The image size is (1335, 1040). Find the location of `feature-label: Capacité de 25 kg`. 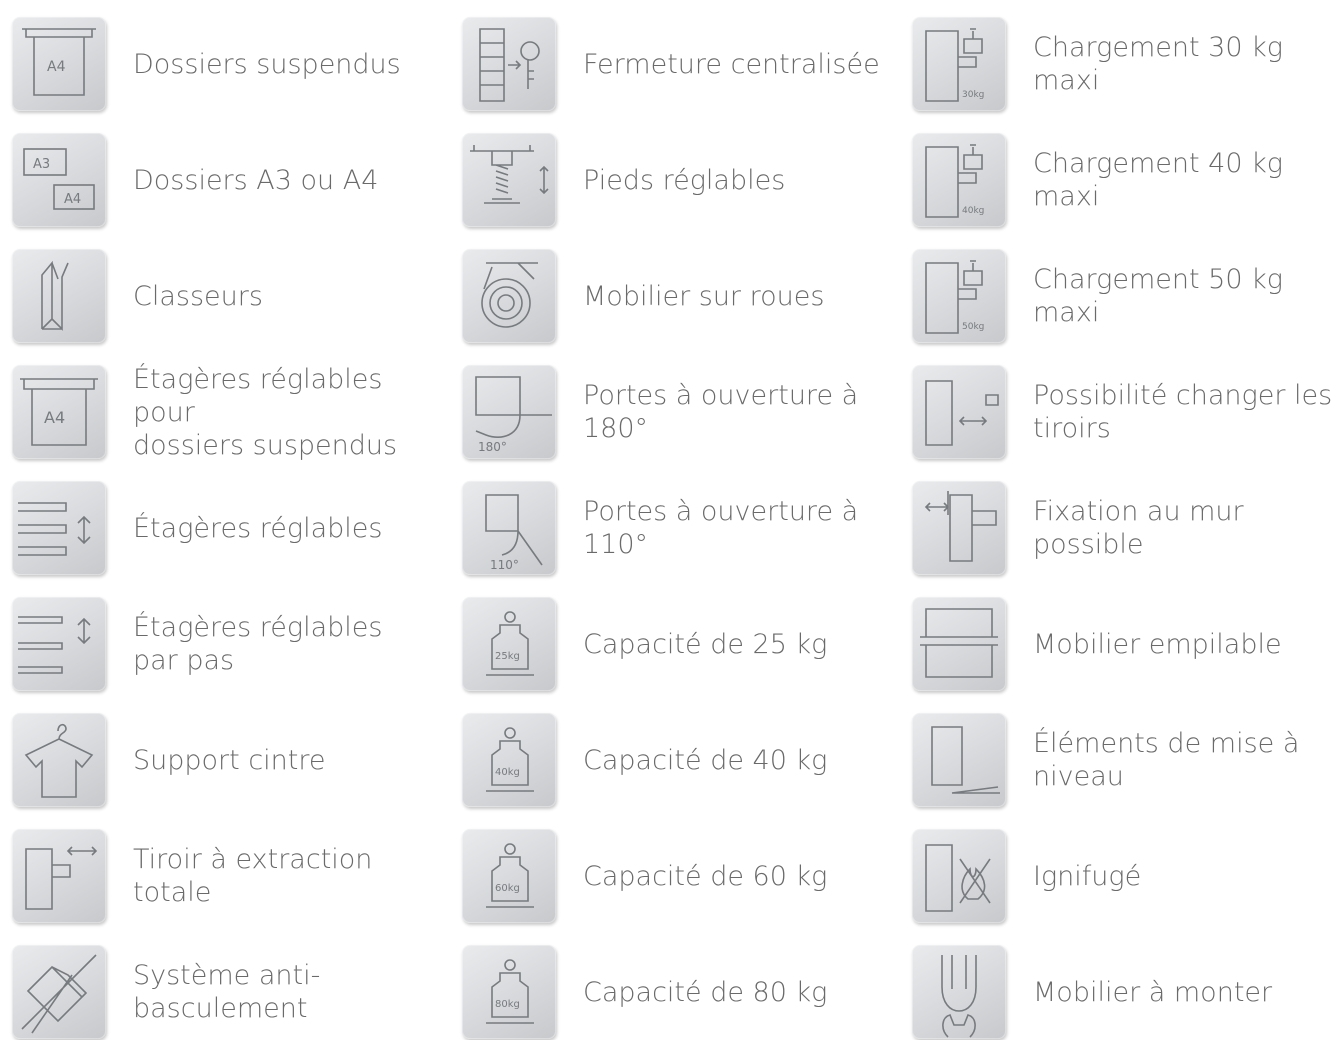

feature-label: Capacité de 25 kg is located at coordinates (705, 644).